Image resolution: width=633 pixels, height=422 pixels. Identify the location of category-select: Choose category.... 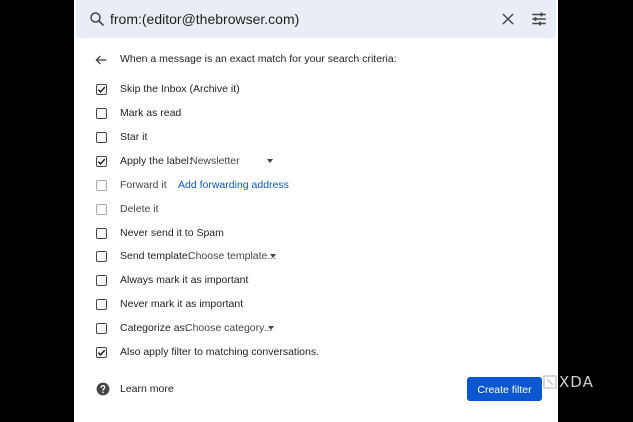
(228, 328).